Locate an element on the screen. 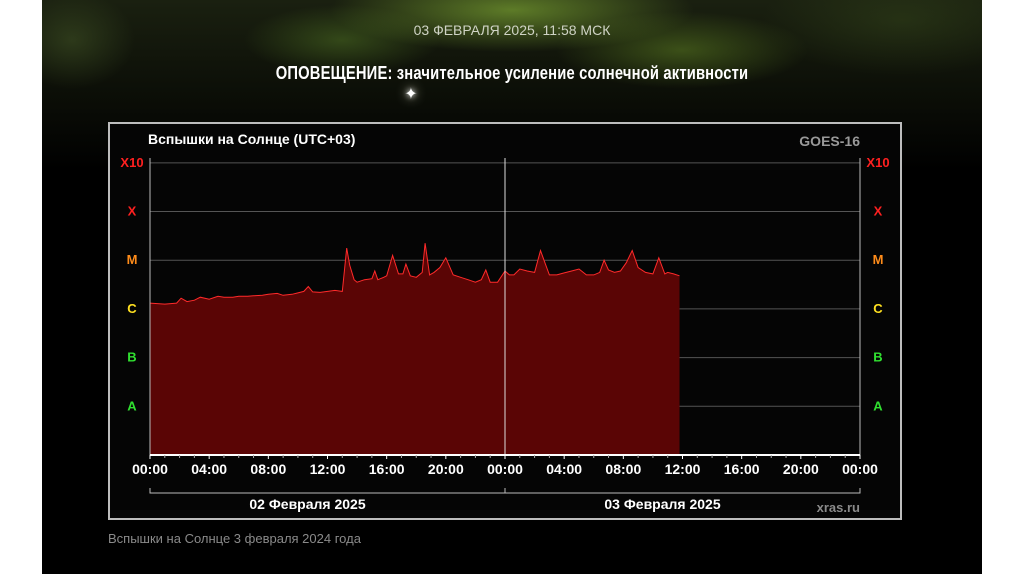 The image size is (1024, 574). y-tick-label-left: X is located at coordinates (132, 211).